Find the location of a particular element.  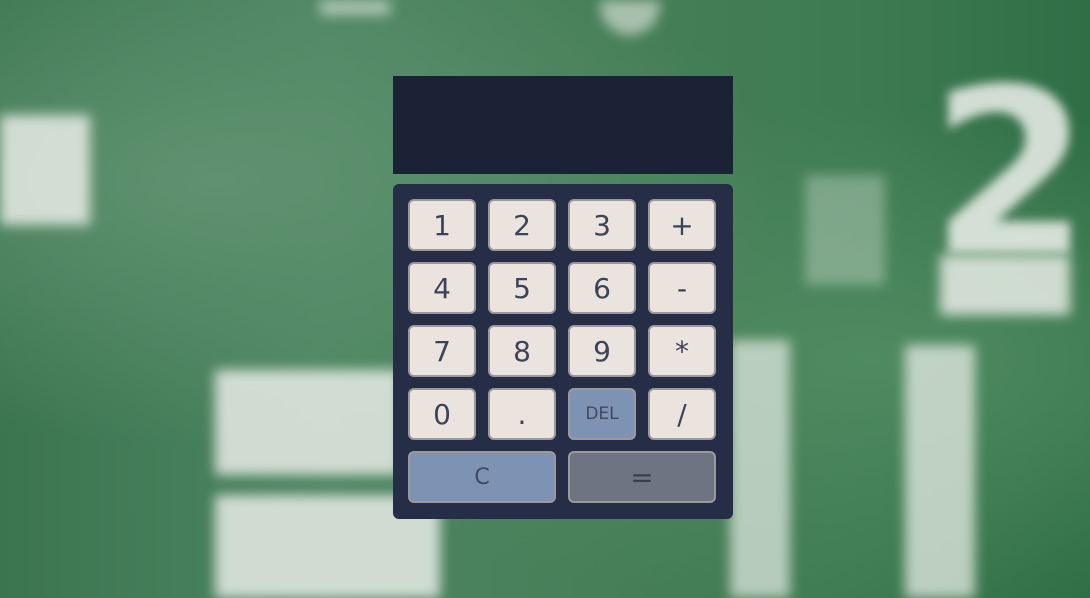

delete-button: DEL is located at coordinates (602, 414).